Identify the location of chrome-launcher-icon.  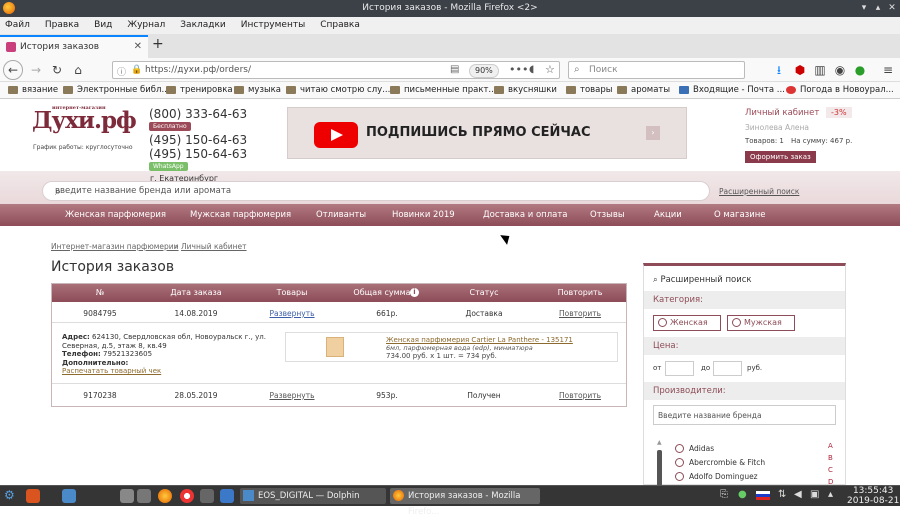
(187, 496).